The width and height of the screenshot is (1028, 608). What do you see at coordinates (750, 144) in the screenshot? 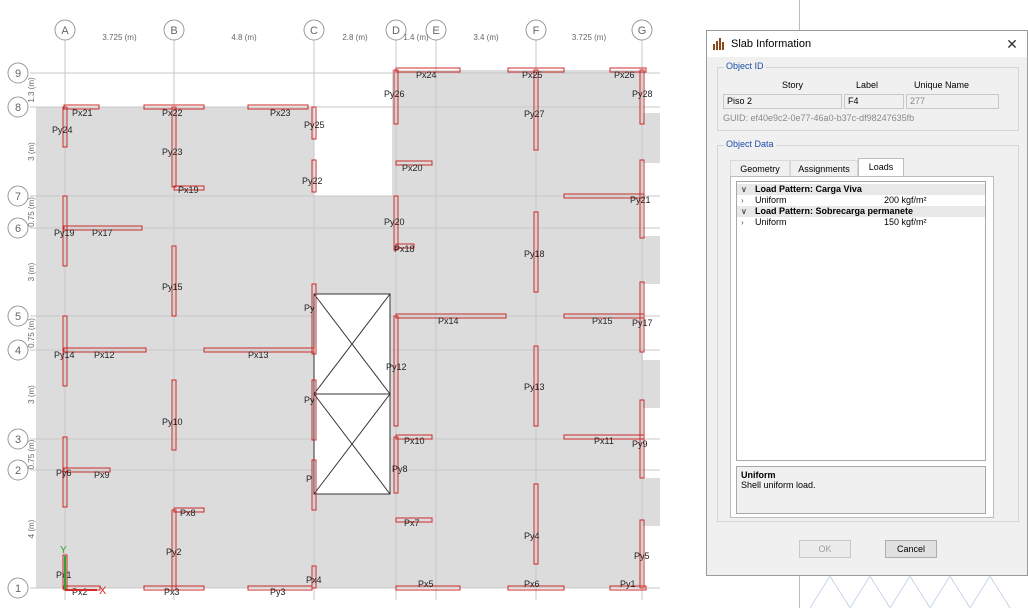
I see `object-data-group-title: Object Data` at bounding box center [750, 144].